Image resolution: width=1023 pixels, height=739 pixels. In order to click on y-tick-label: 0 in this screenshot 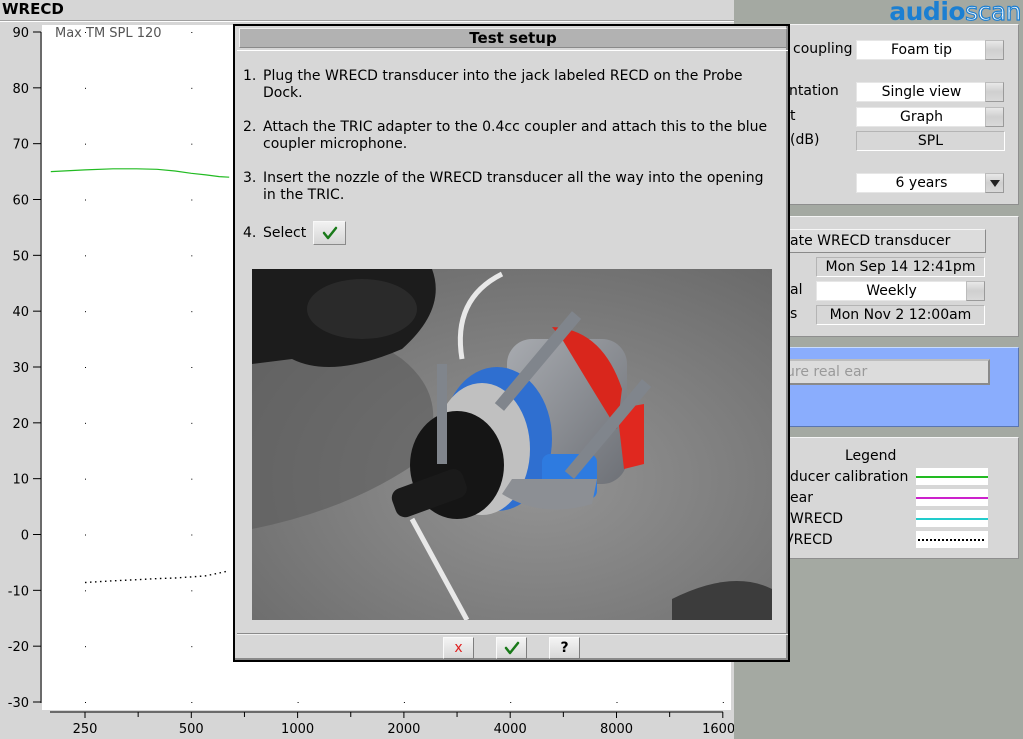, I will do `click(25, 536)`.